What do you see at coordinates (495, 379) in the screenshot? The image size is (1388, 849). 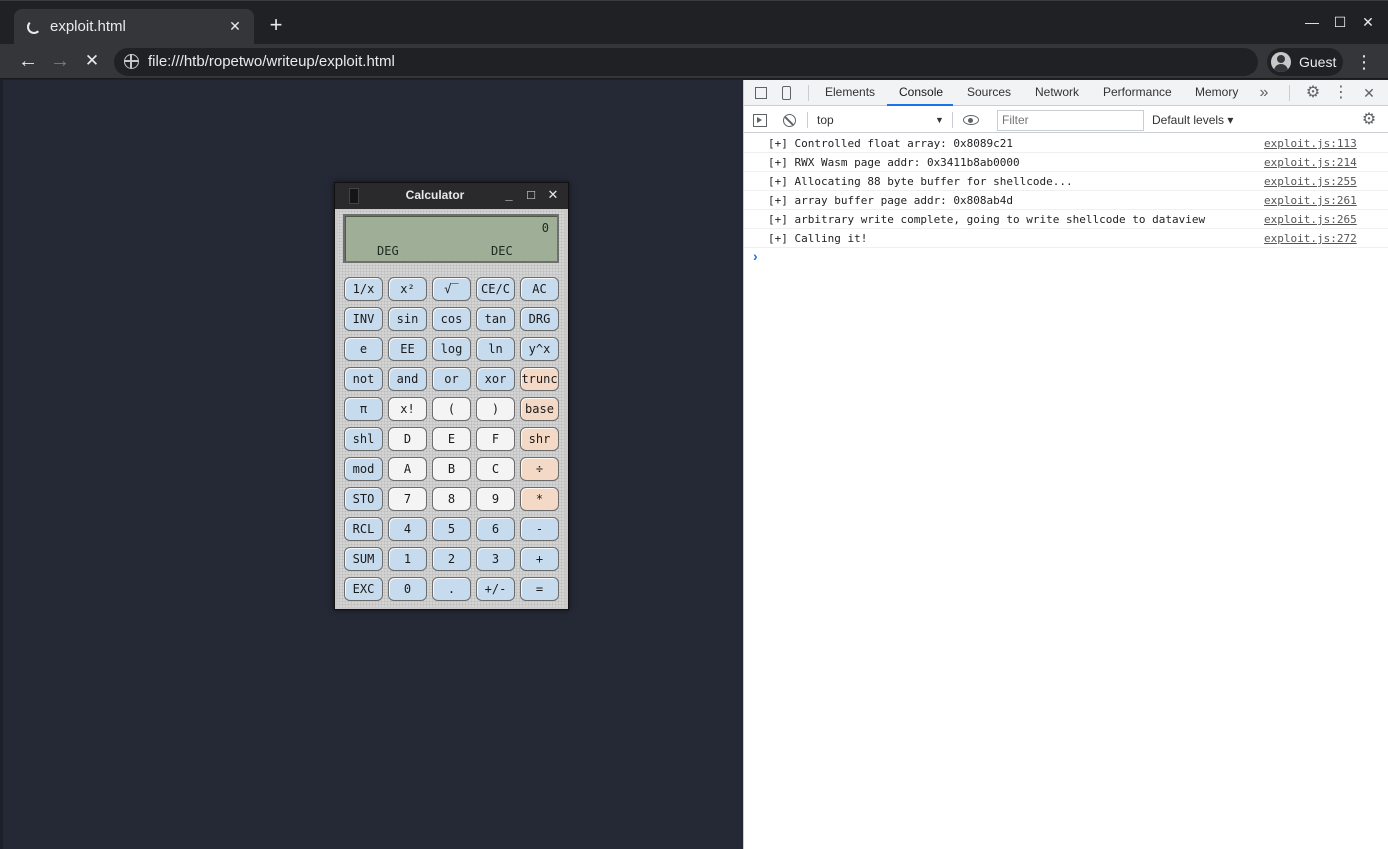 I see `calc-key: xor` at bounding box center [495, 379].